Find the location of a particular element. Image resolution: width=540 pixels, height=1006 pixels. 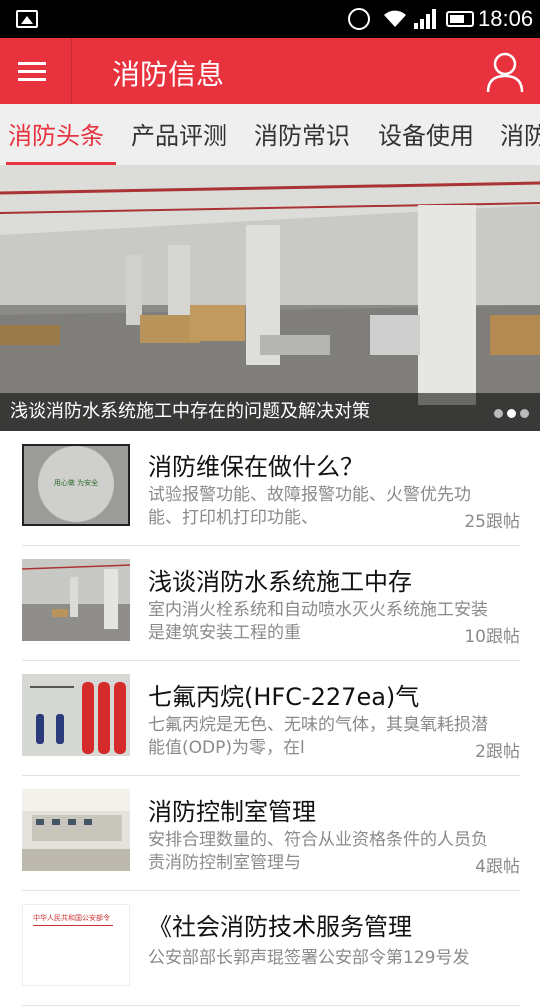

app-bar: 消防信息 is located at coordinates (270, 71).